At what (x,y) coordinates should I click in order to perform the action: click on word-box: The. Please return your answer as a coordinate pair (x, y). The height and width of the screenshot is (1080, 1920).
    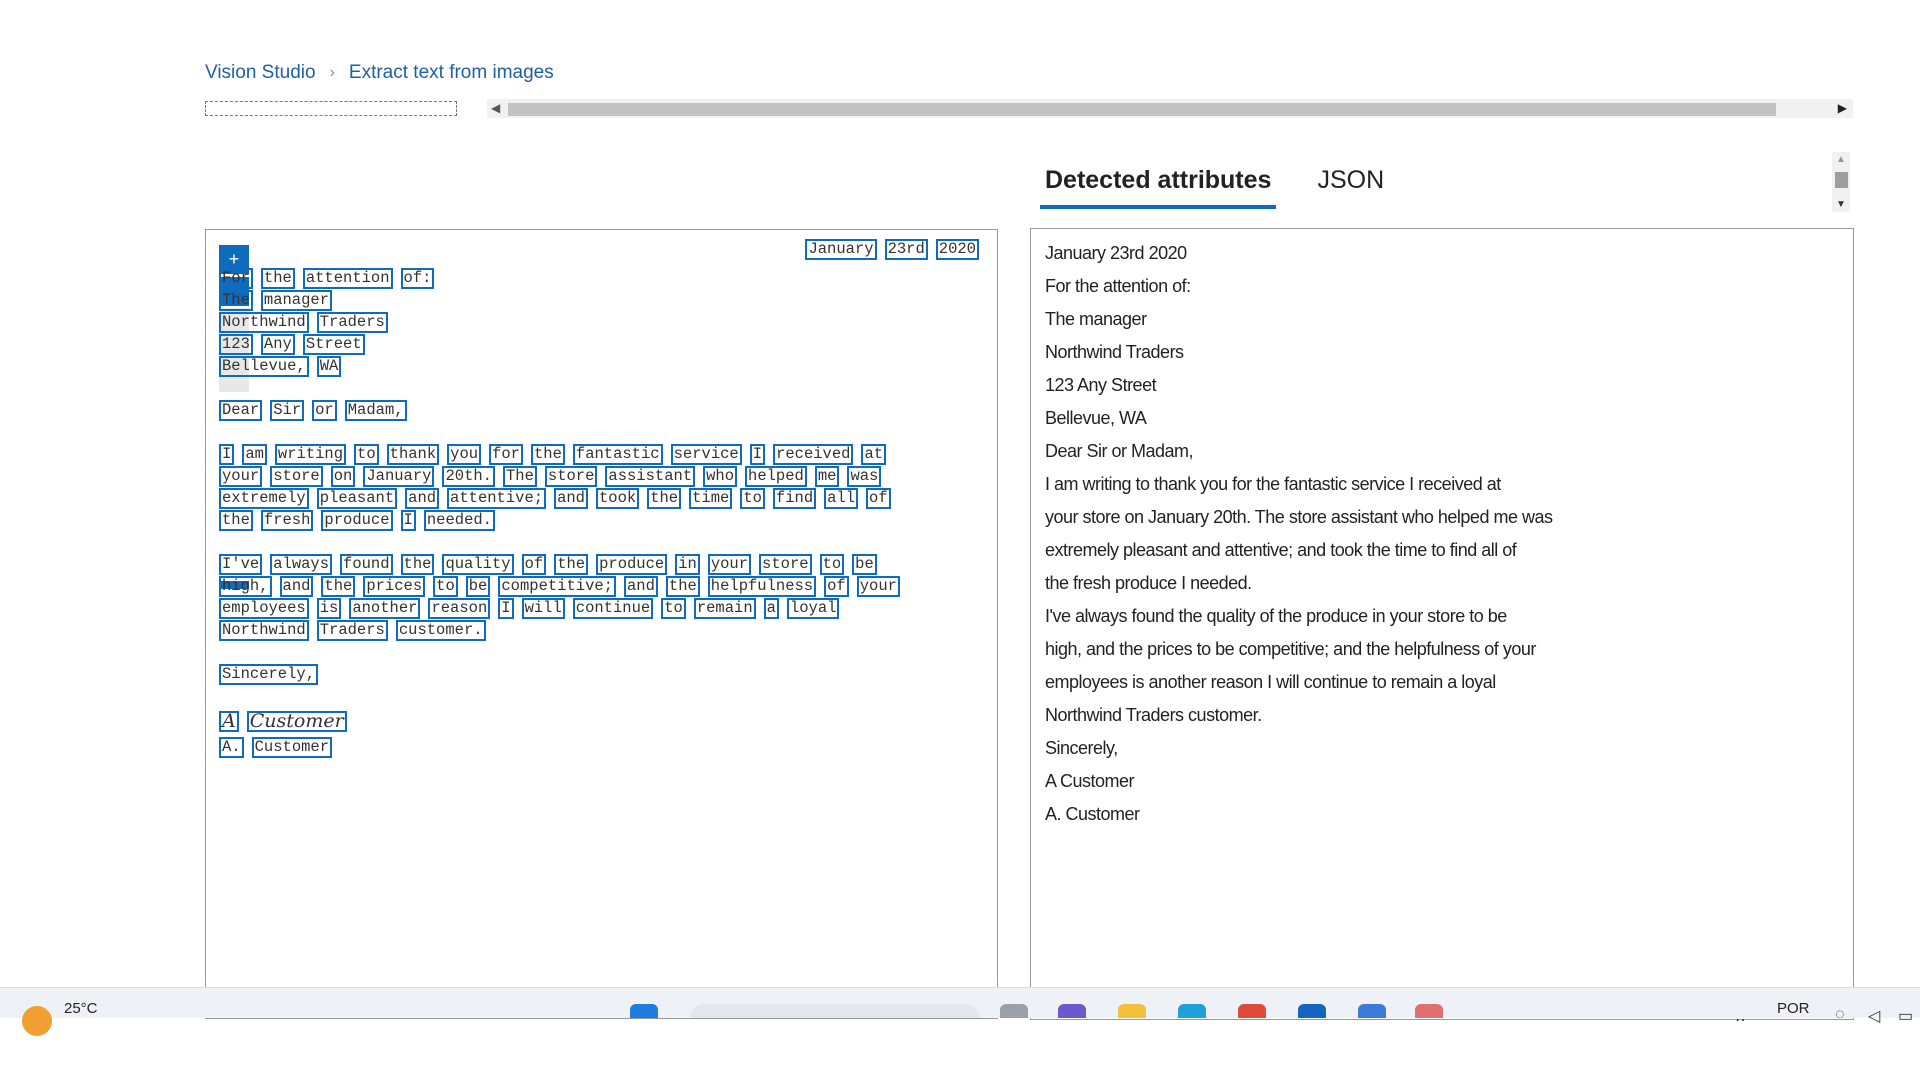
    Looking at the image, I should click on (236, 300).